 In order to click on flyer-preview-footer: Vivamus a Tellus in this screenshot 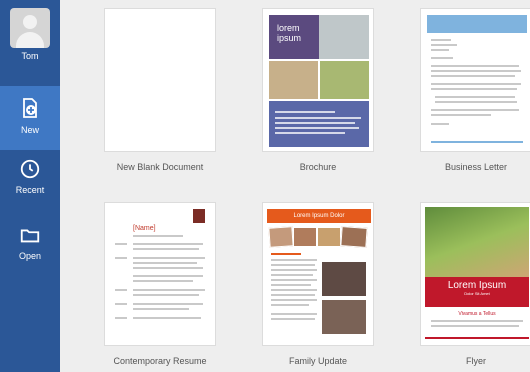, I will do `click(477, 314)`.